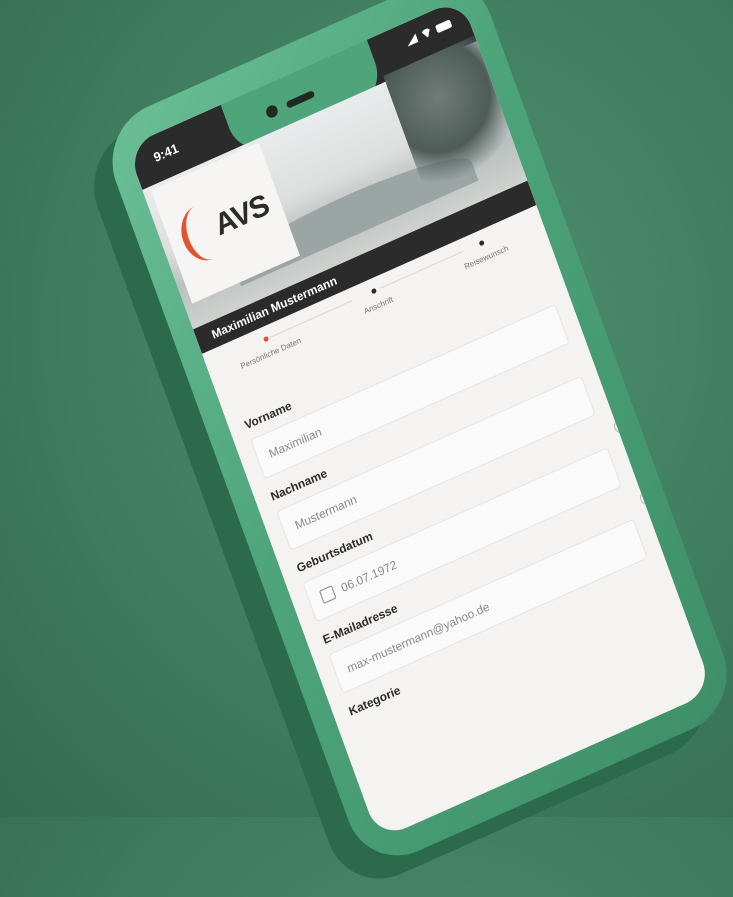 This screenshot has height=897, width=733. Describe the element at coordinates (242, 215) in the screenshot. I see `logo-text: AVS` at that location.